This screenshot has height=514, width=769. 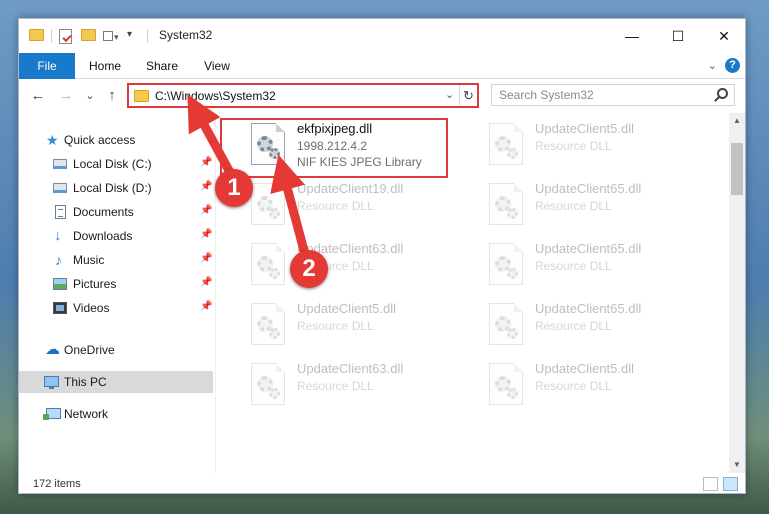 What do you see at coordinates (732, 65) in the screenshot?
I see `help-icon: ?` at bounding box center [732, 65].